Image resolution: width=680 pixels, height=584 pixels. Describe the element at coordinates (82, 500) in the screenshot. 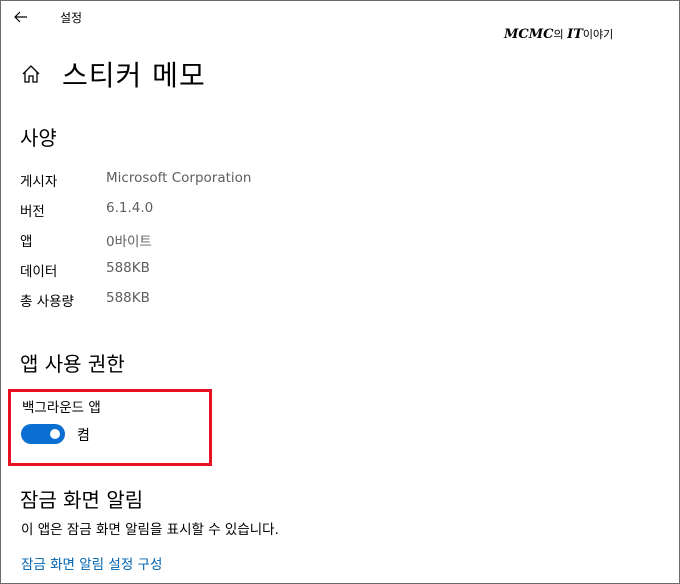

I see `lock-screen-section-title: 잠금 화면 알림` at that location.